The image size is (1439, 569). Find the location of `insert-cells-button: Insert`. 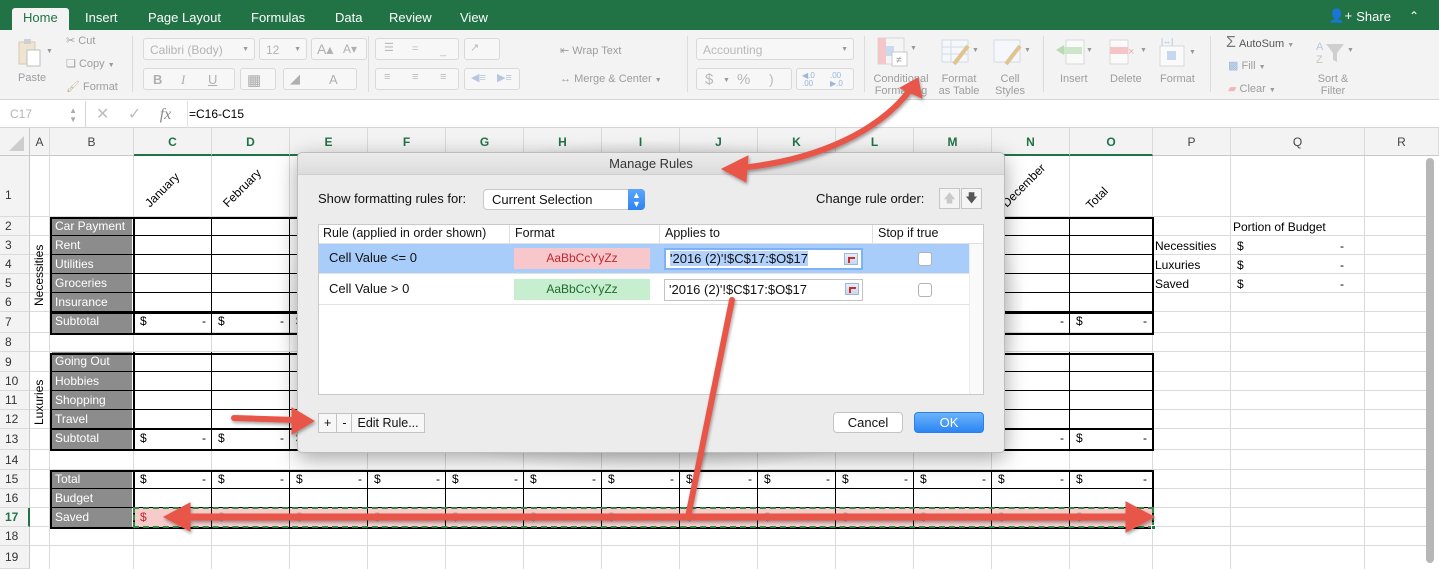

insert-cells-button: Insert is located at coordinates (1074, 79).